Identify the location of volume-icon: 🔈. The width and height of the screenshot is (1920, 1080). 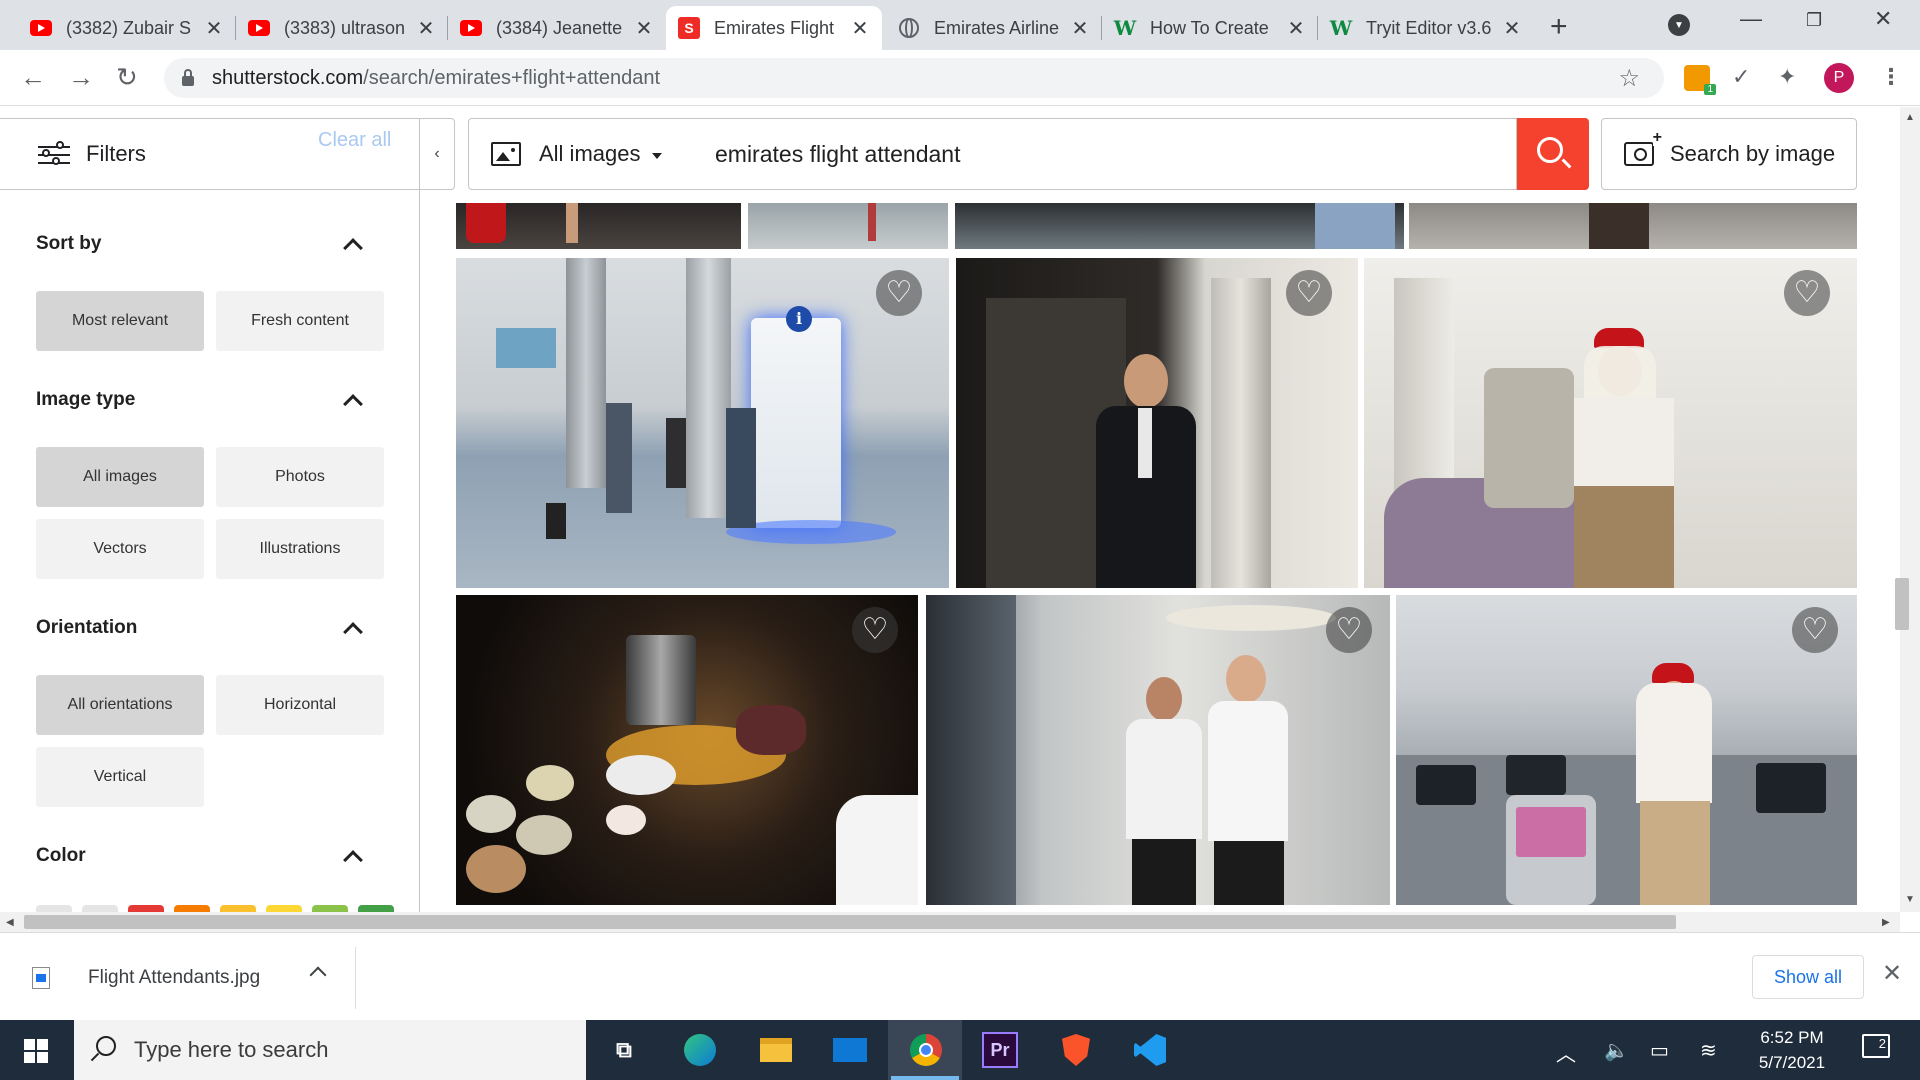
(1616, 1050).